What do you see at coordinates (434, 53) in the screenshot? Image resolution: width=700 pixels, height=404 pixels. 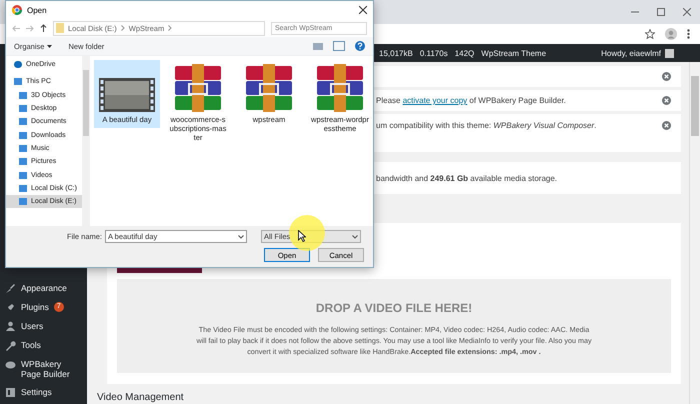 I see `admin-bar-stat: 0.1170s` at bounding box center [434, 53].